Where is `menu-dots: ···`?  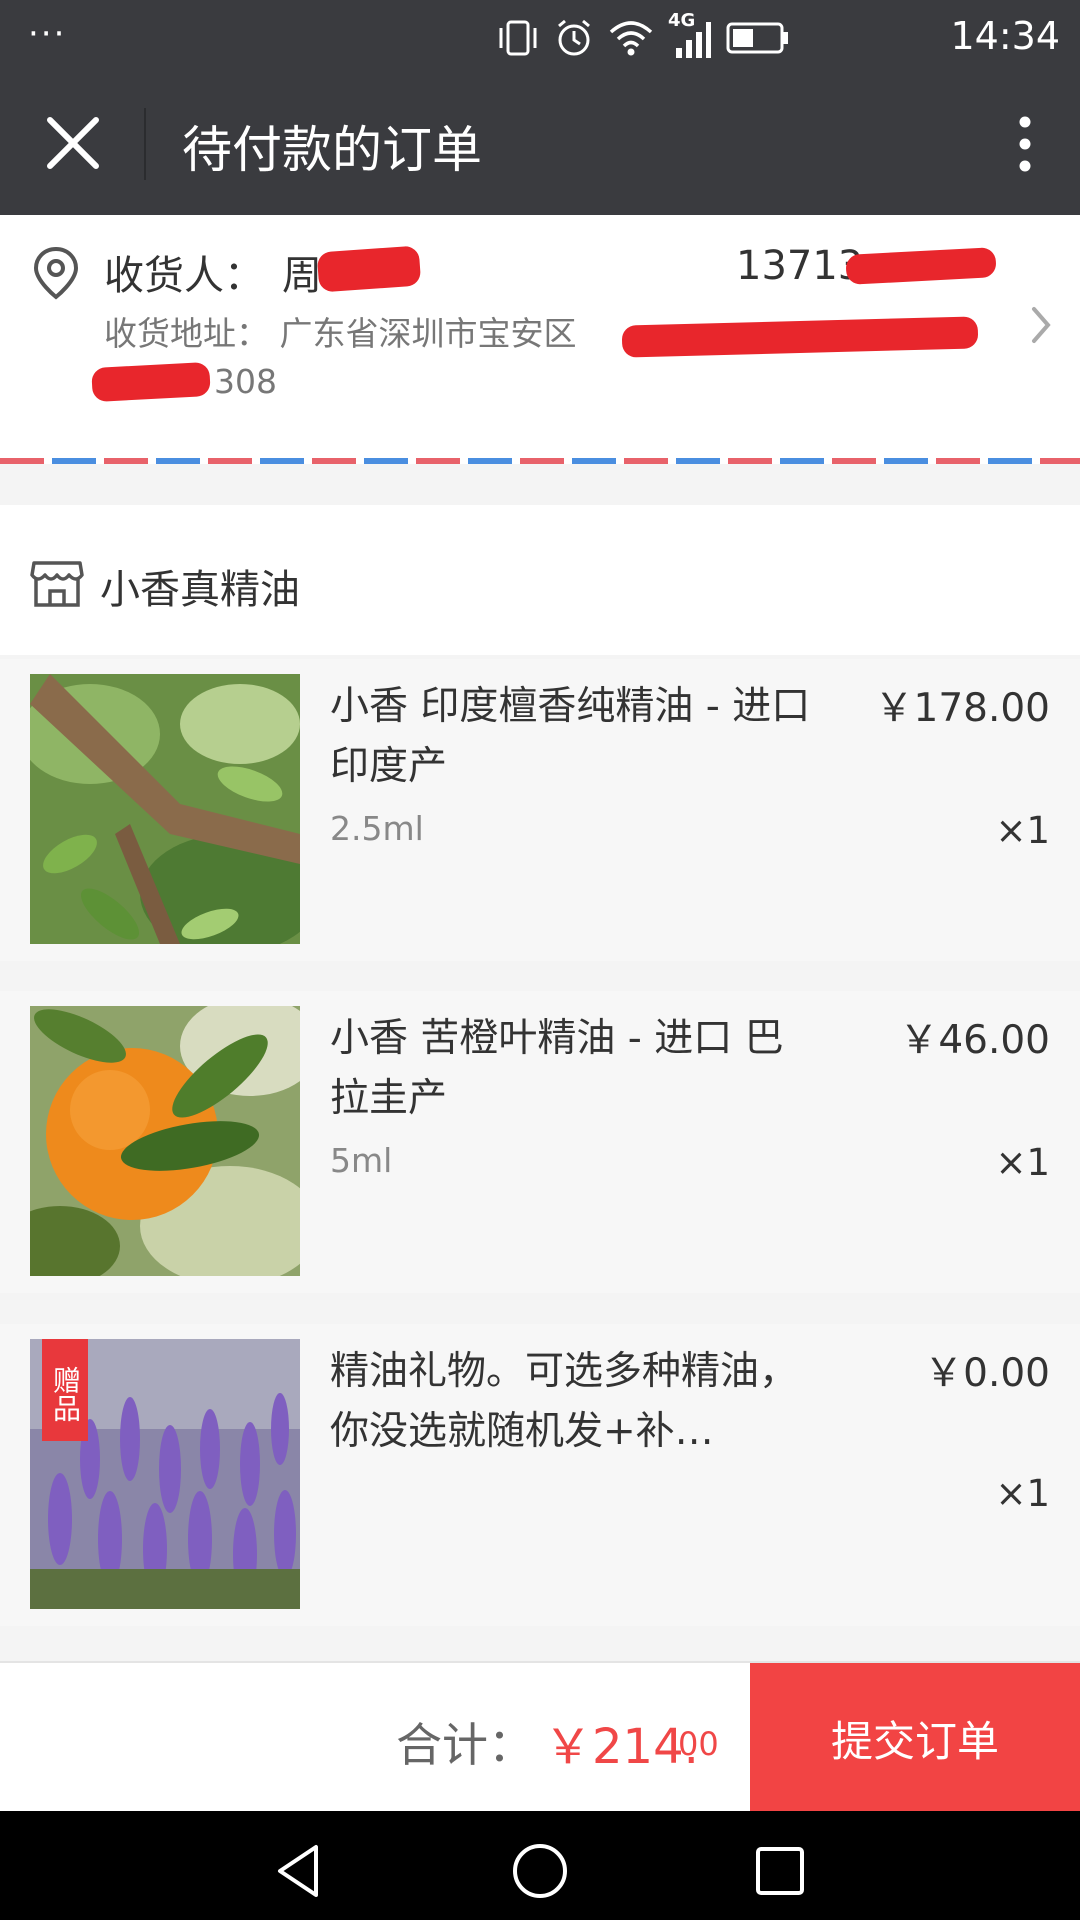 menu-dots: ··· is located at coordinates (47, 34).